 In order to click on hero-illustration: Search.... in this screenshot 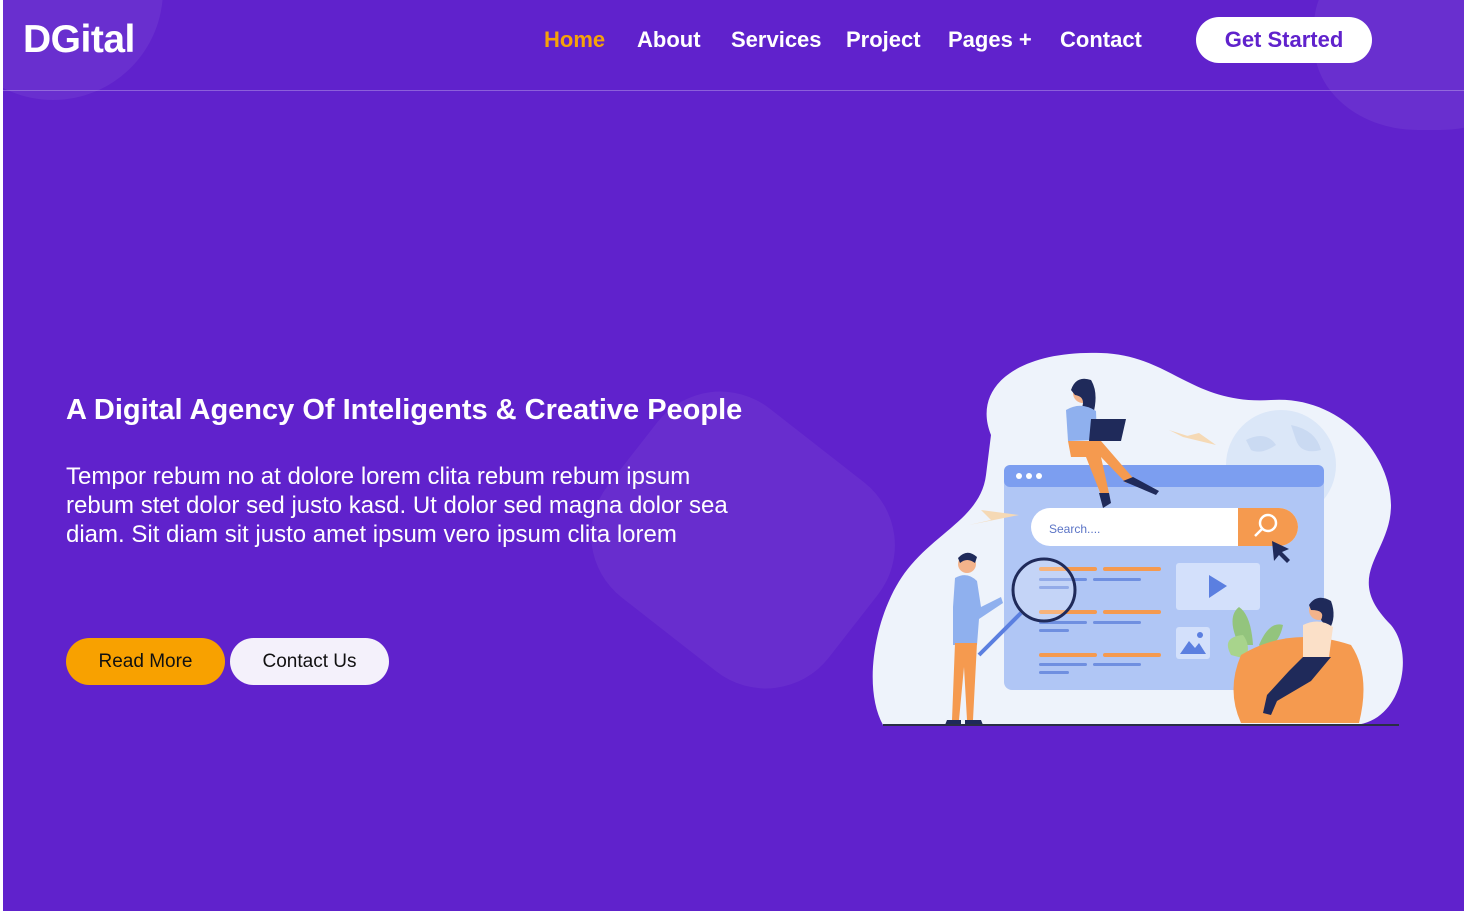, I will do `click(1137, 539)`.